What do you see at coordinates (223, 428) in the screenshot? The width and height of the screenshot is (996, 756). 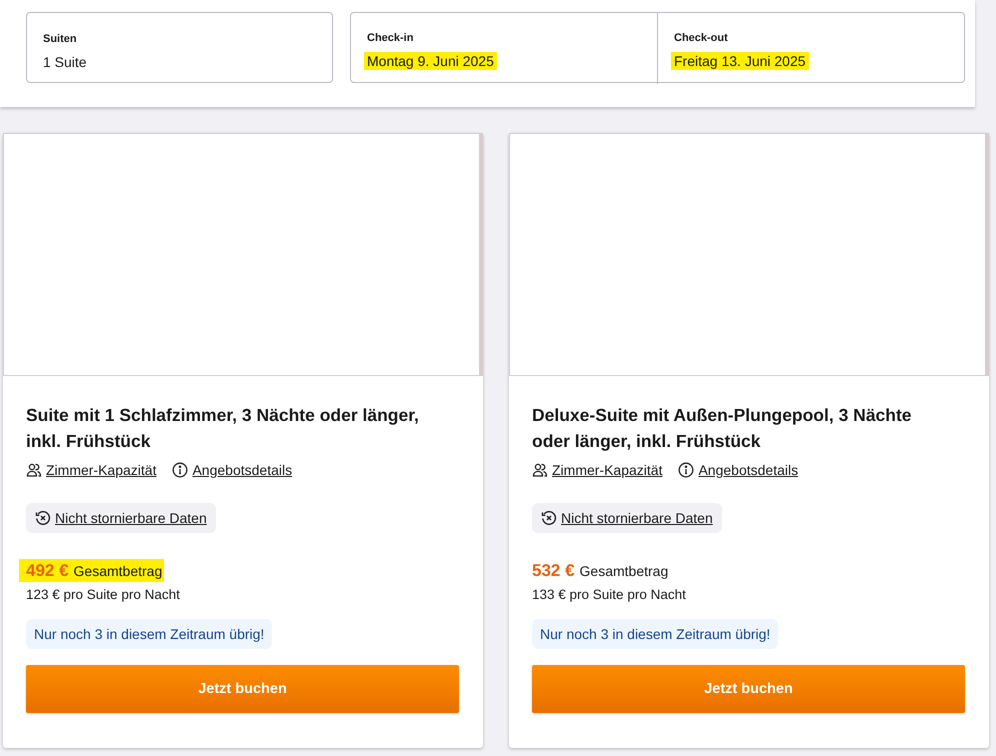 I see `offer-title: Suite mit 1 Schlafzimmer, 3 Nächte oder länger, inkl. Frühstück` at bounding box center [223, 428].